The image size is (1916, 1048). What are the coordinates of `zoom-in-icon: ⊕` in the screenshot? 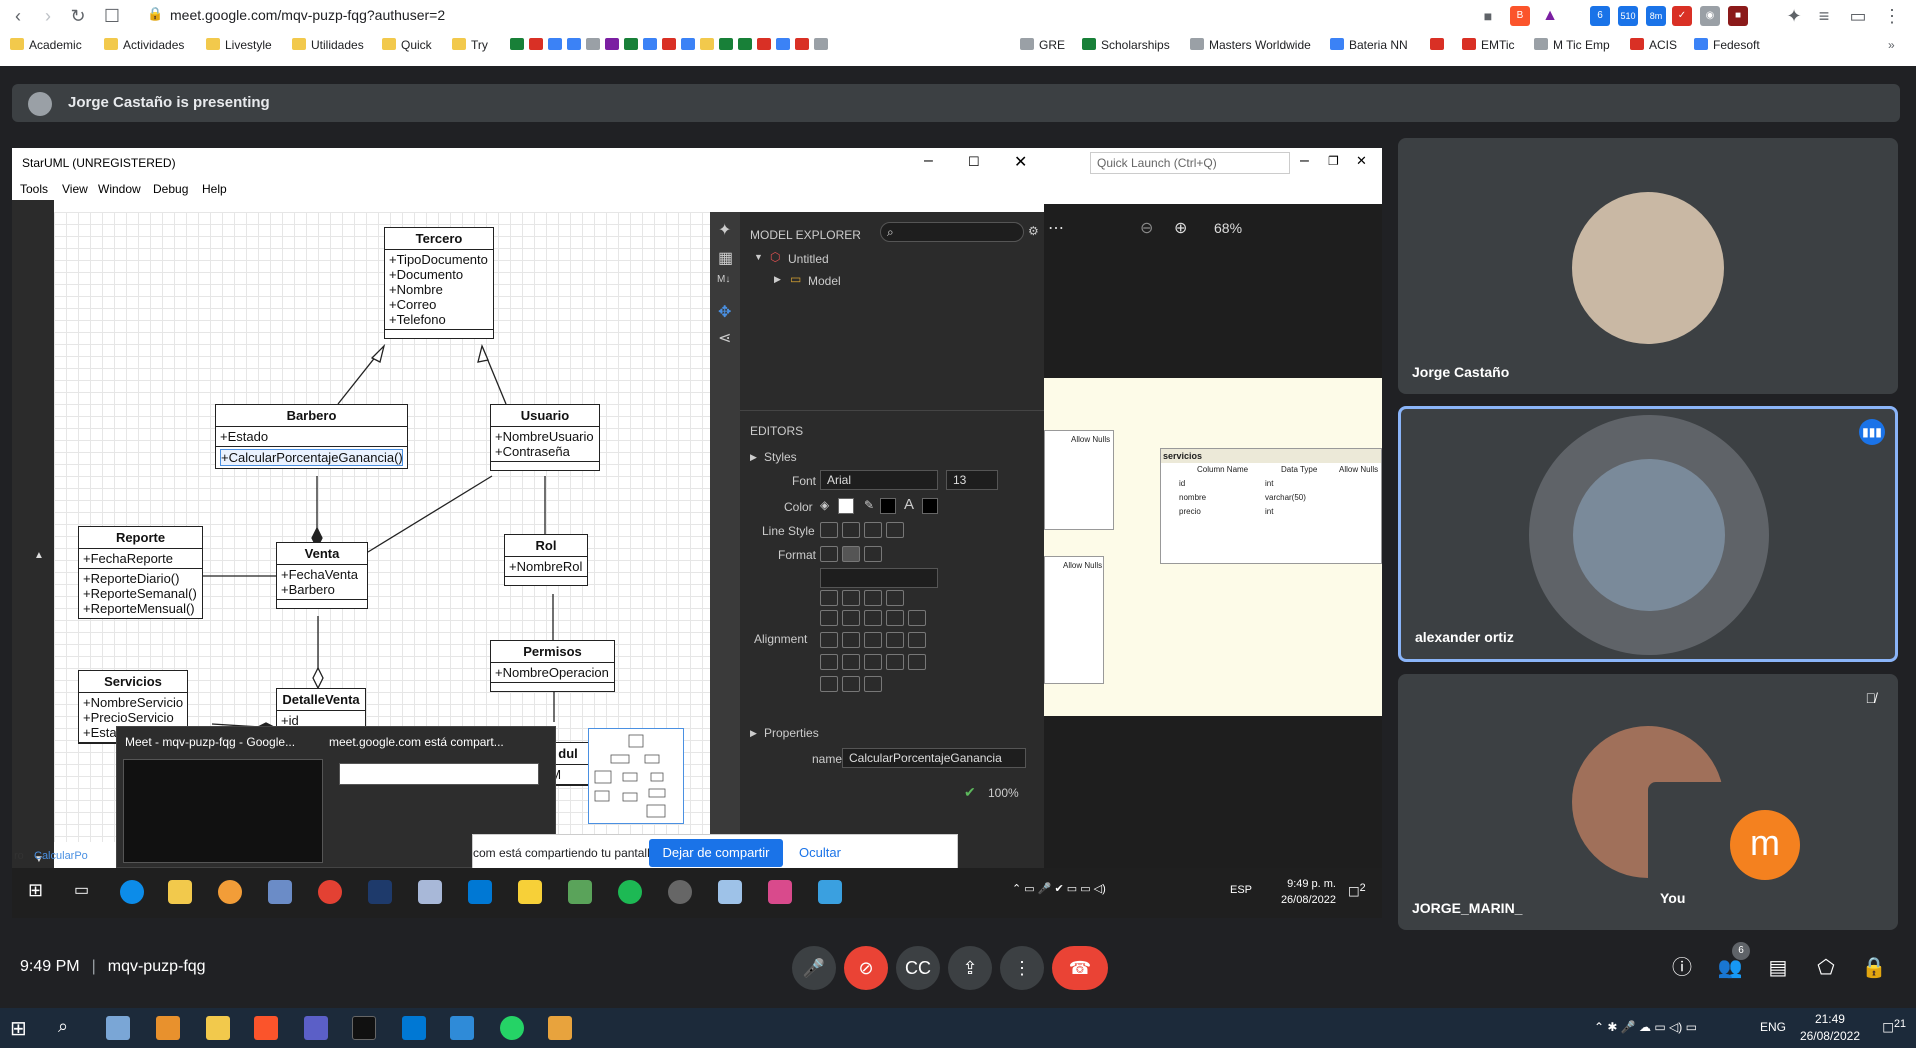 It's located at (1180, 228).